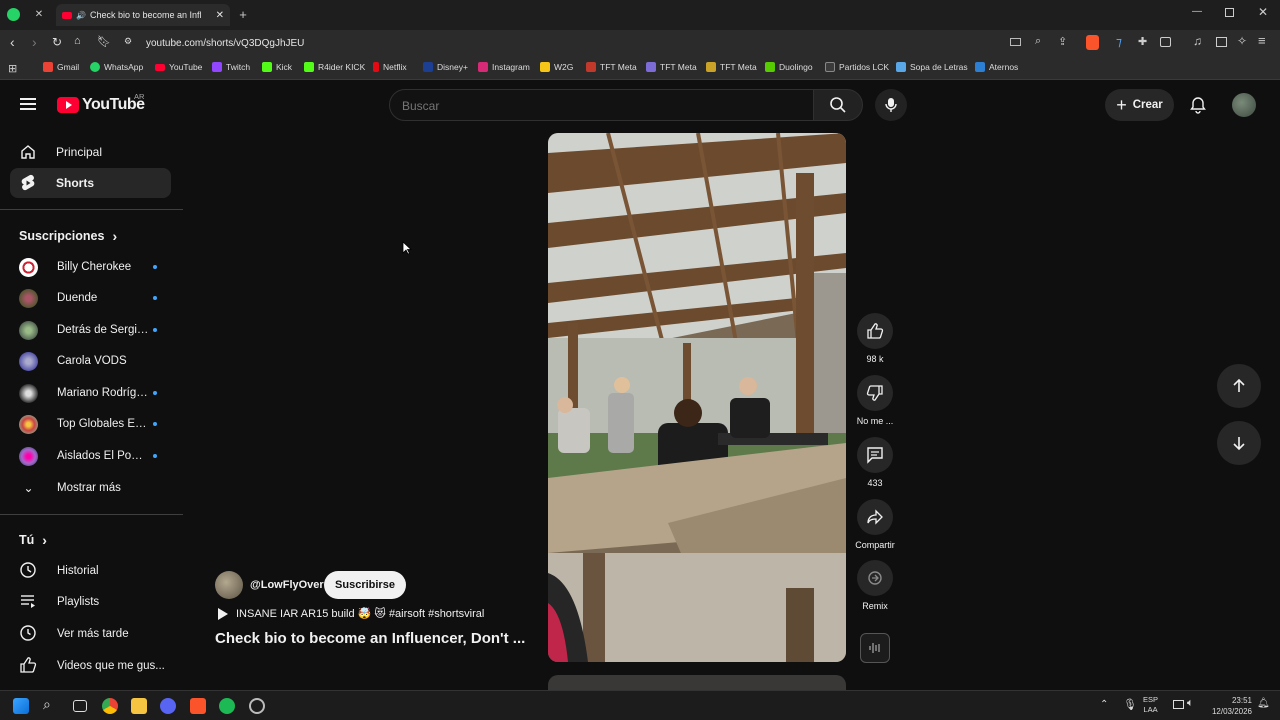  I want to click on bookmark-twitch: Twitch, so click(231, 67).